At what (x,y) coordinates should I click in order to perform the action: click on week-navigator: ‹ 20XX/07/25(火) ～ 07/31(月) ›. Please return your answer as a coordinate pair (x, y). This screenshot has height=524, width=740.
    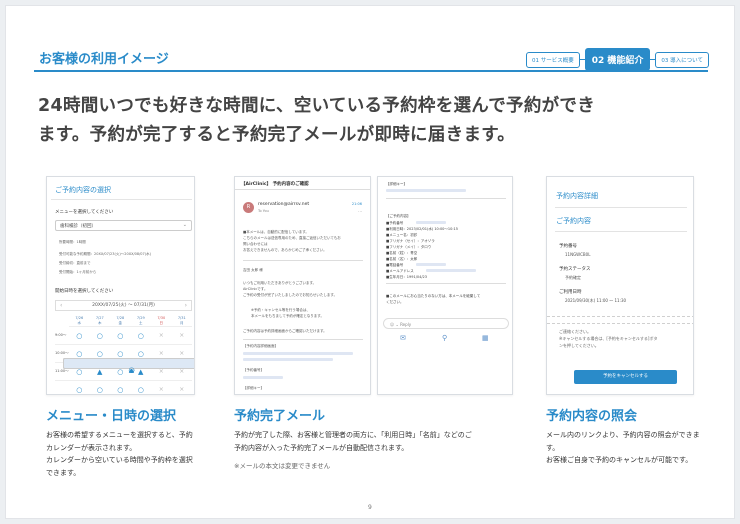
    Looking at the image, I should click on (123, 305).